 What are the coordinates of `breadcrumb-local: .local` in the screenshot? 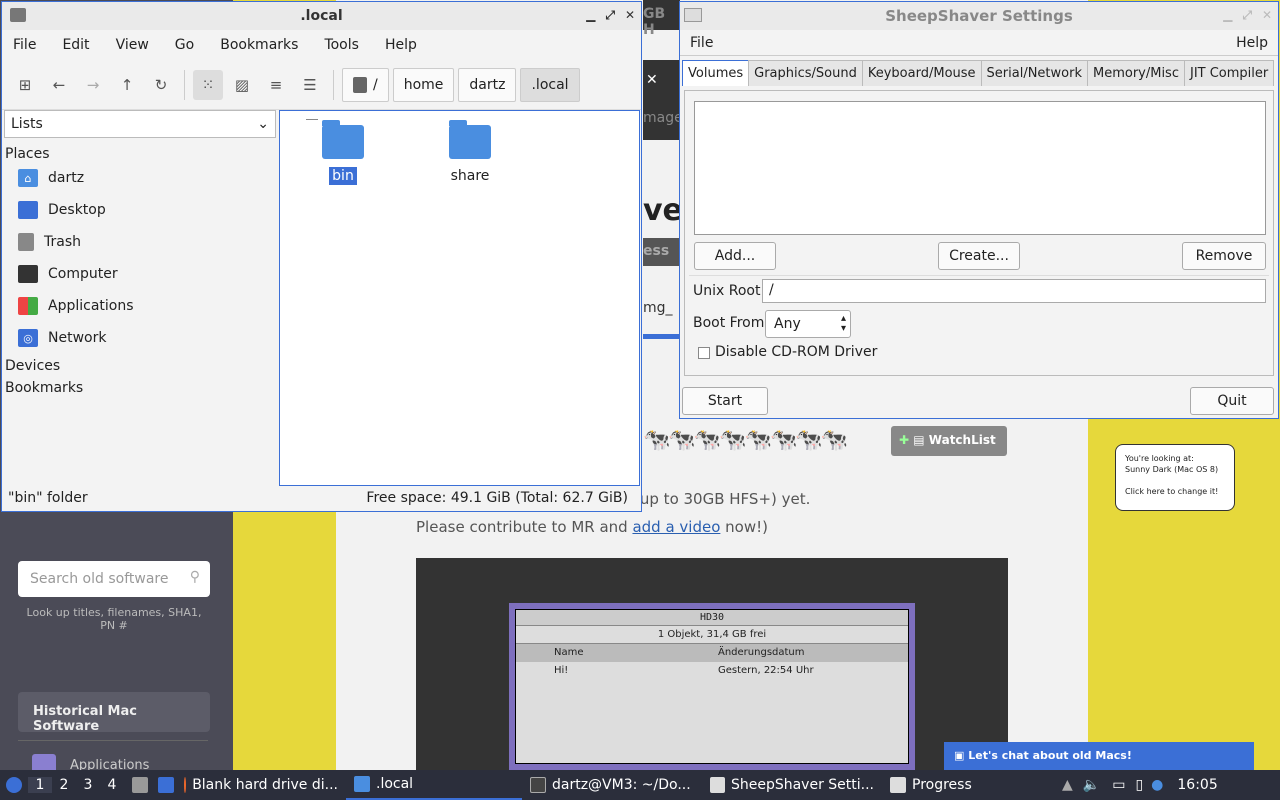 It's located at (550, 84).